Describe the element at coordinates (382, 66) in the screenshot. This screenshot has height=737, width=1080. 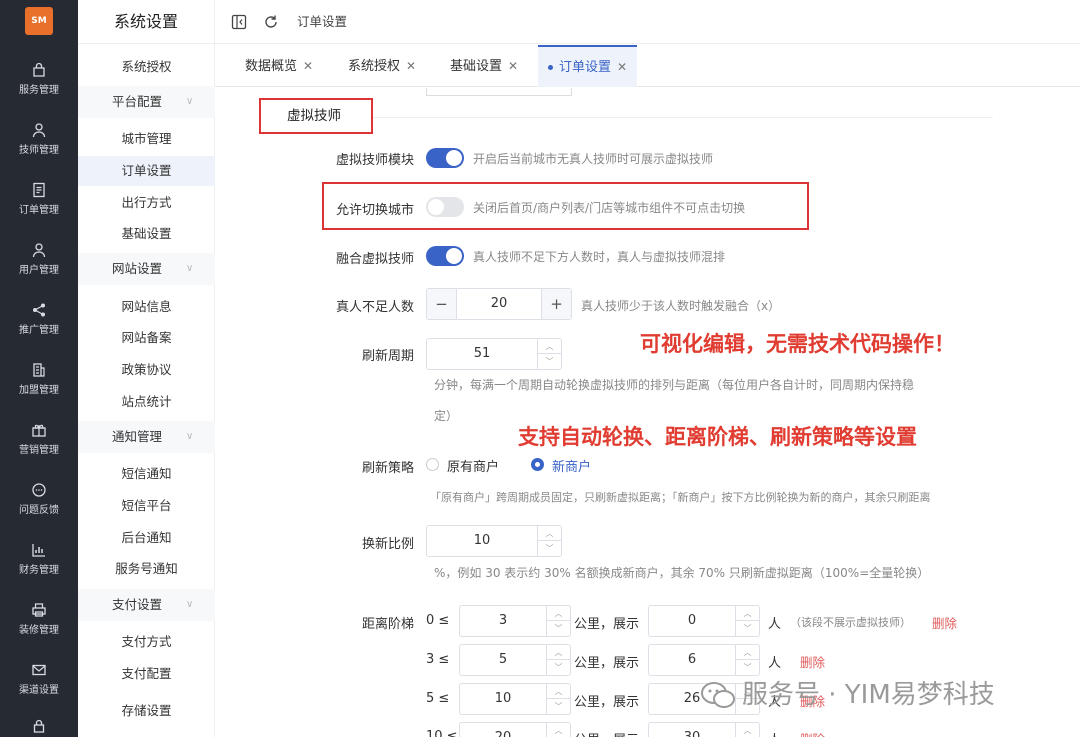
I see `tab-license: 系统授权 ✕` at that location.